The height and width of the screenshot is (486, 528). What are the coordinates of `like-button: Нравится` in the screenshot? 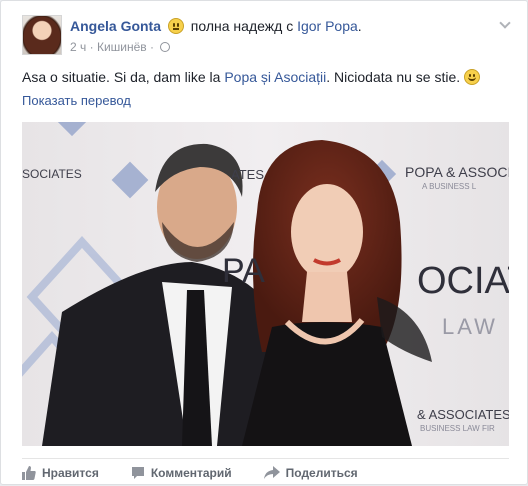 It's located at (60, 472).